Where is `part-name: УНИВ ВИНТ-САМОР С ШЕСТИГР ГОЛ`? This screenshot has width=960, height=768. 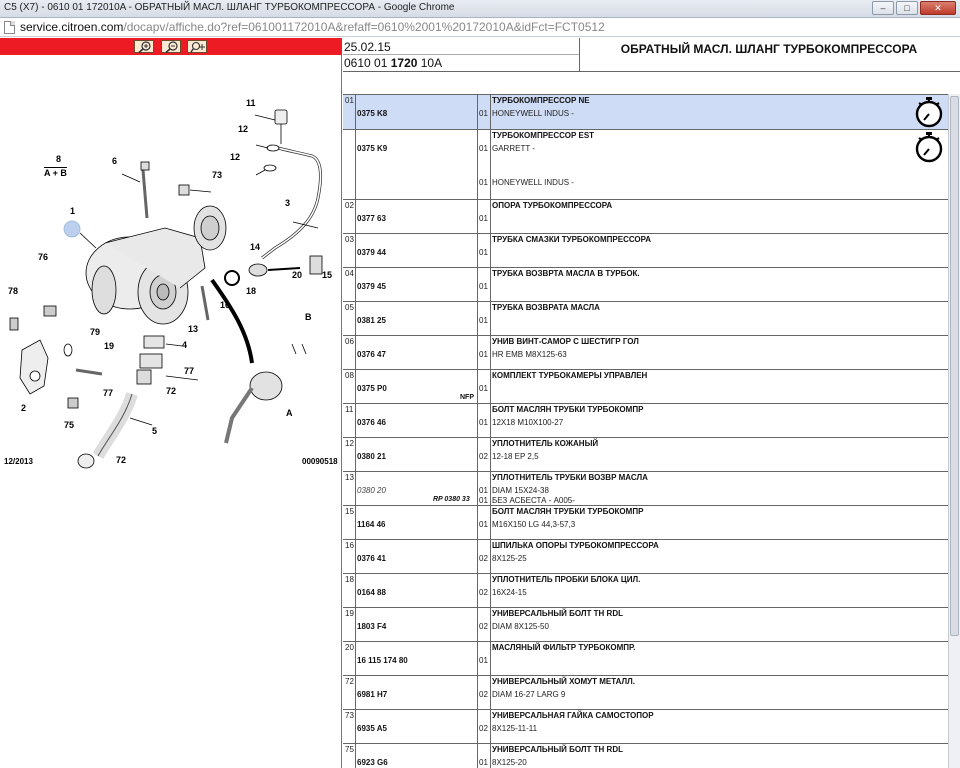
part-name: УНИВ ВИНТ-САМОР С ШЕСТИГР ГОЛ is located at coordinates (565, 341).